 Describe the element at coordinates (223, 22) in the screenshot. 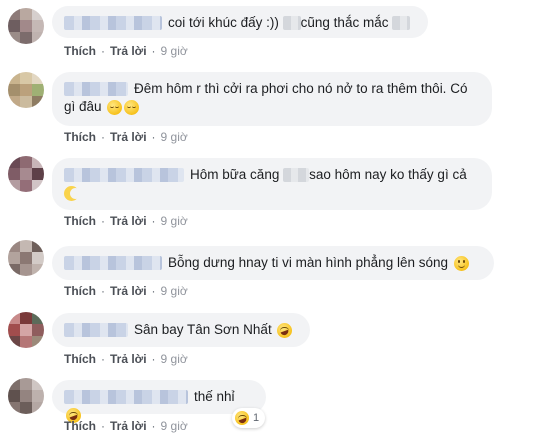

I see `comment-text: coi tới khúc đấy :))` at that location.